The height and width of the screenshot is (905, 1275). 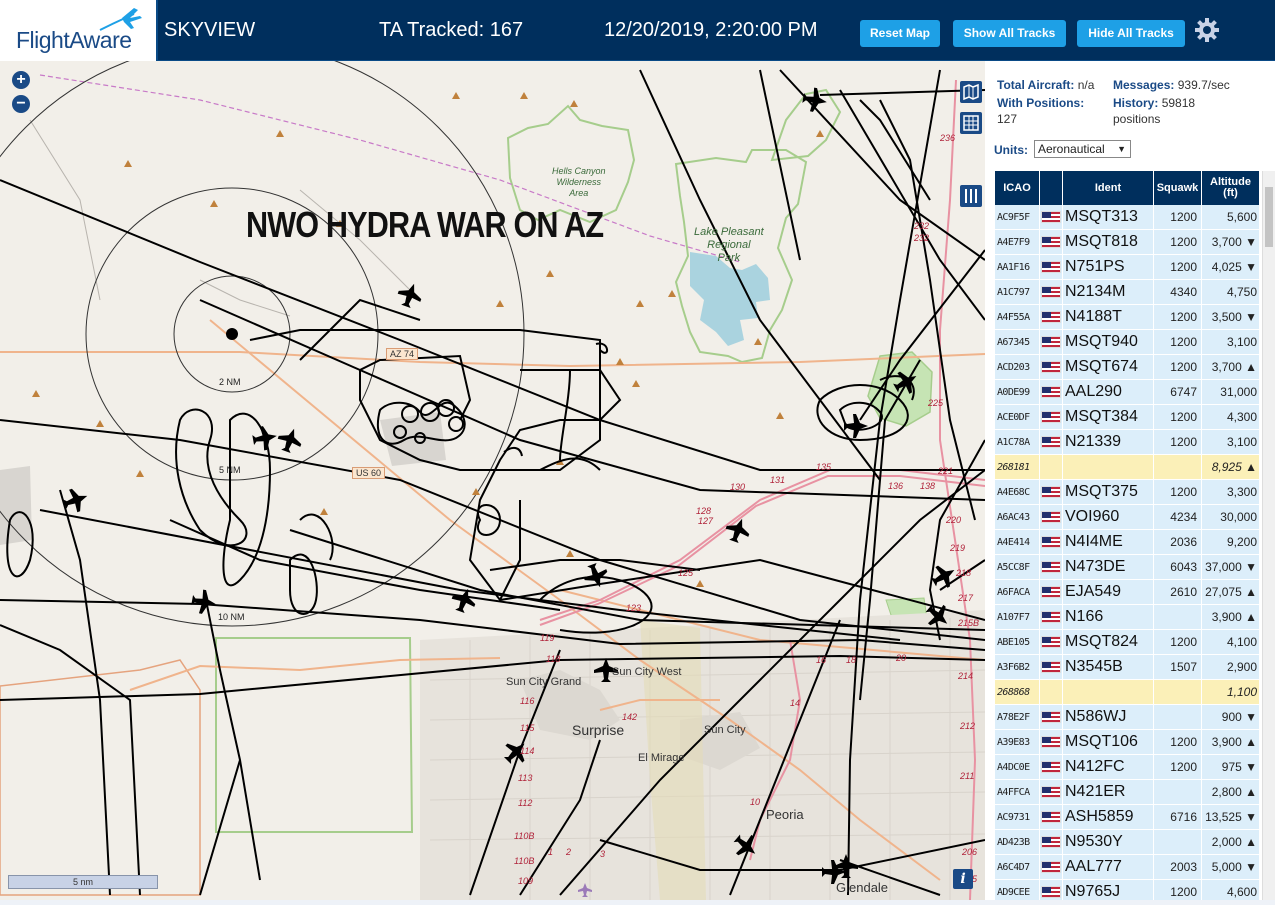 What do you see at coordinates (1178, 817) in the screenshot?
I see `squawk-cell: 6716` at bounding box center [1178, 817].